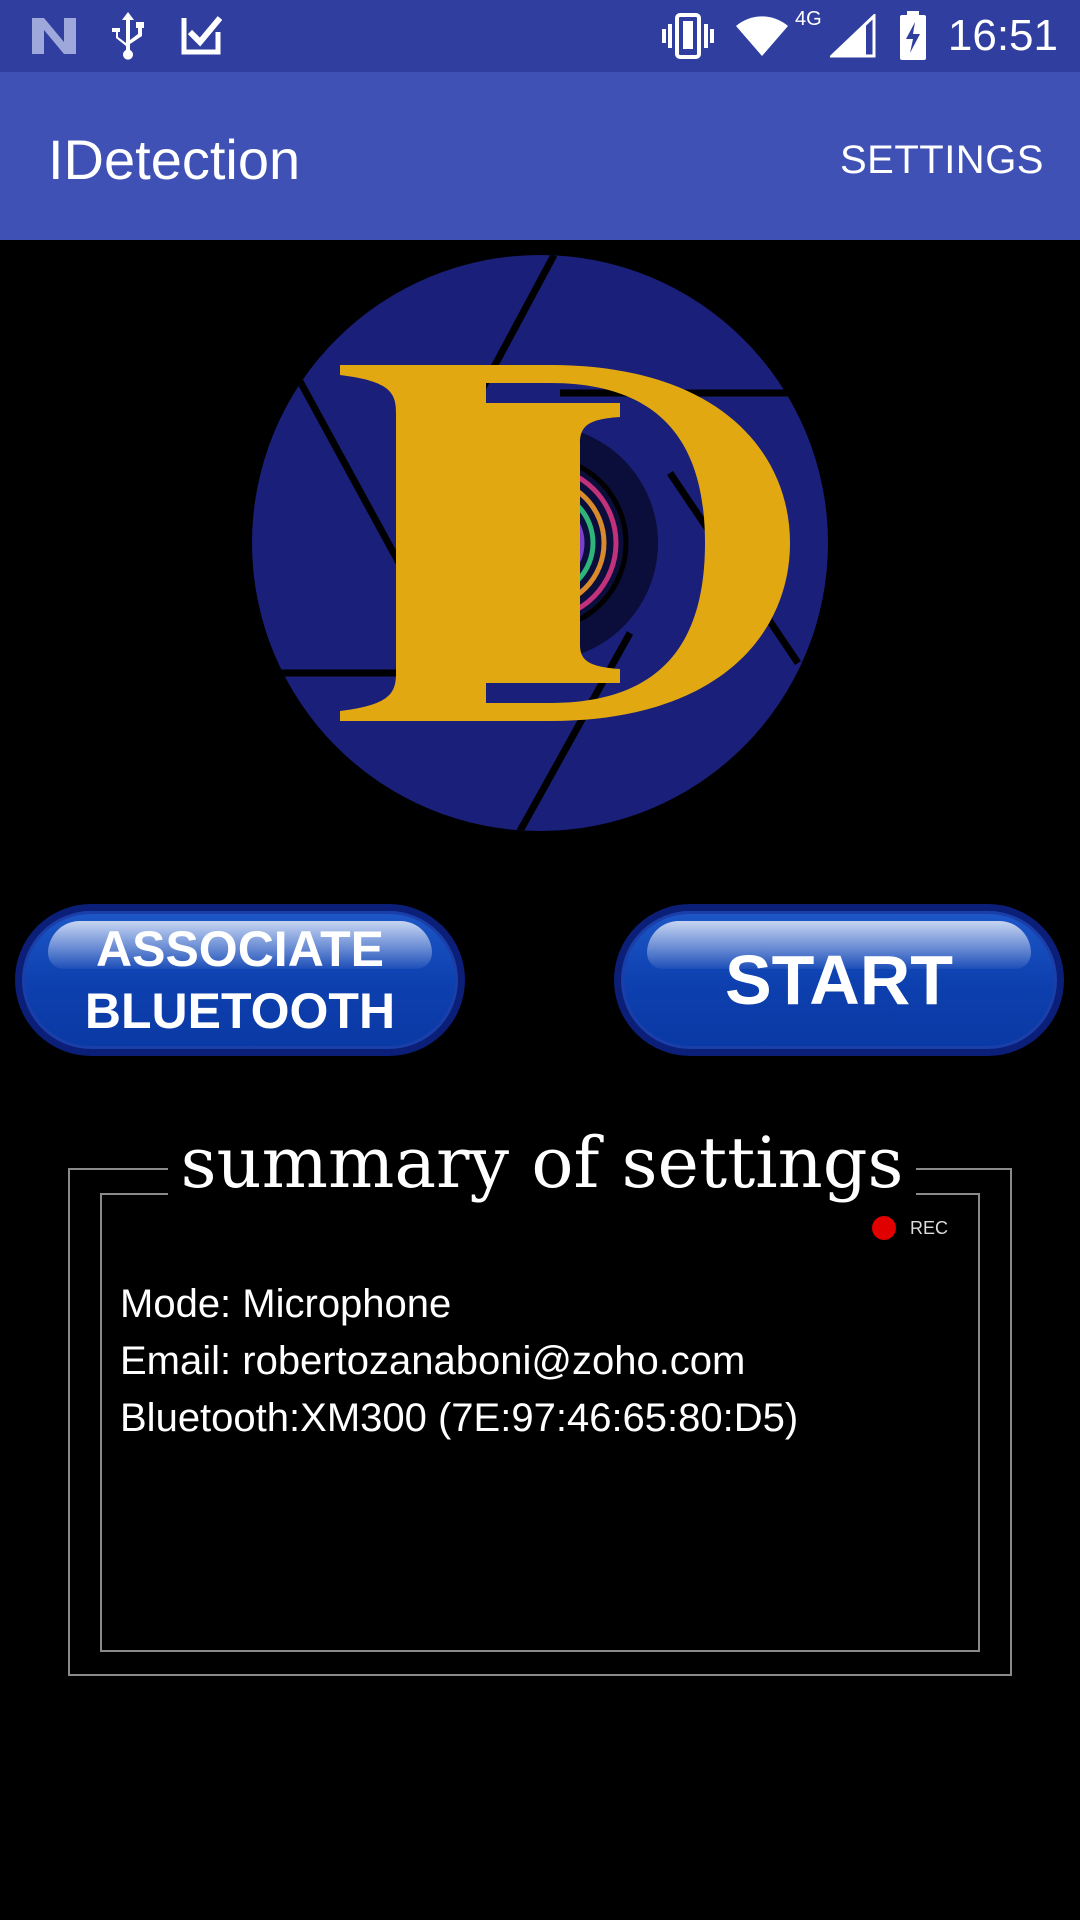 This screenshot has height=1920, width=1080. What do you see at coordinates (929, 1228) in the screenshot?
I see `rec-label: REC` at bounding box center [929, 1228].